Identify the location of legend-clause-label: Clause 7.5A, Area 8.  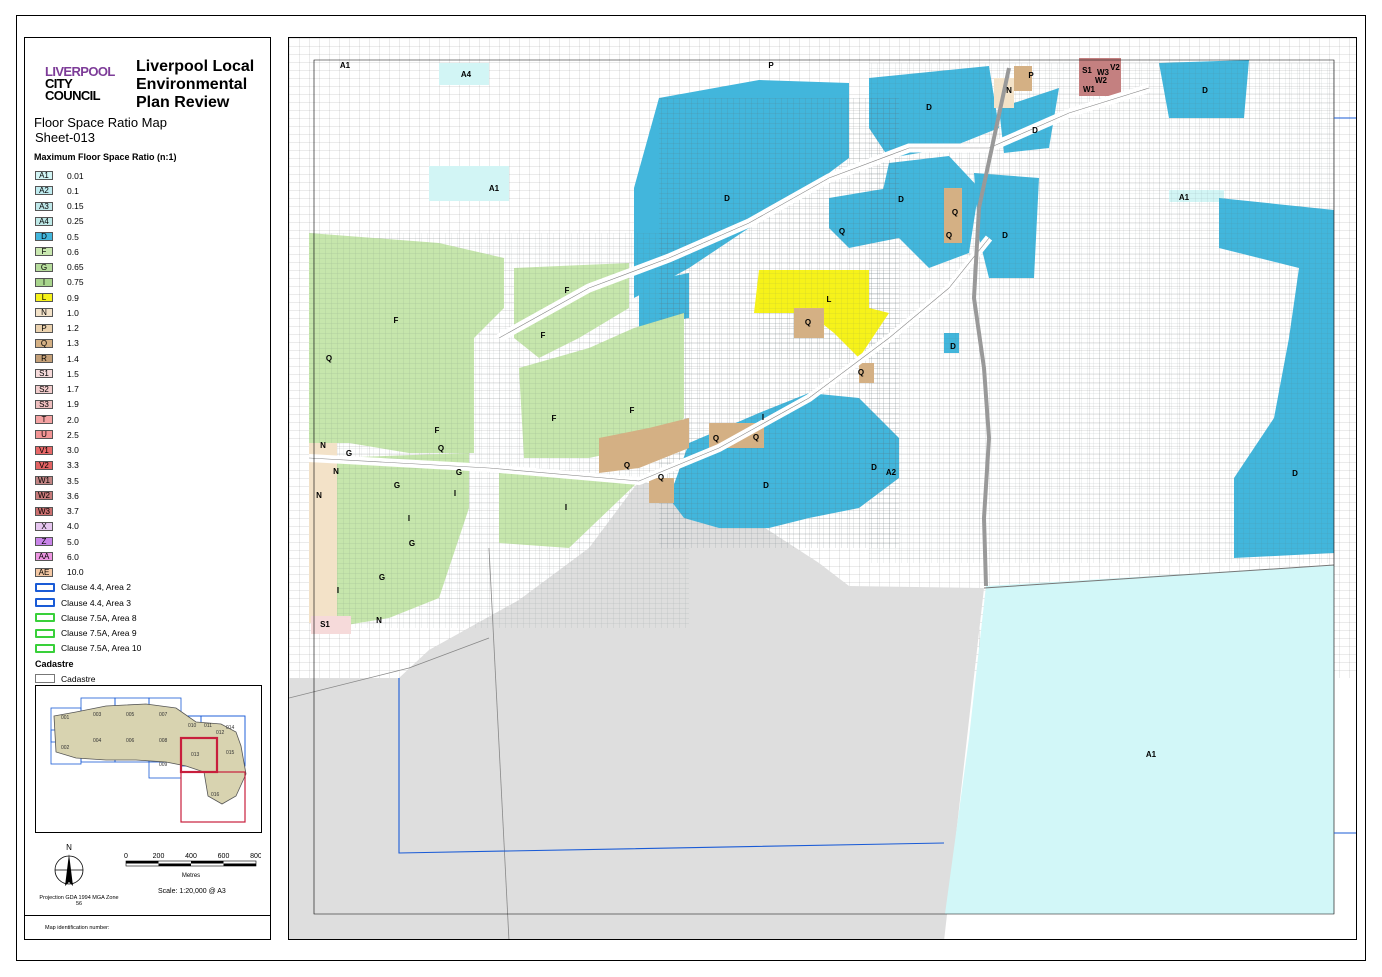
(99, 617).